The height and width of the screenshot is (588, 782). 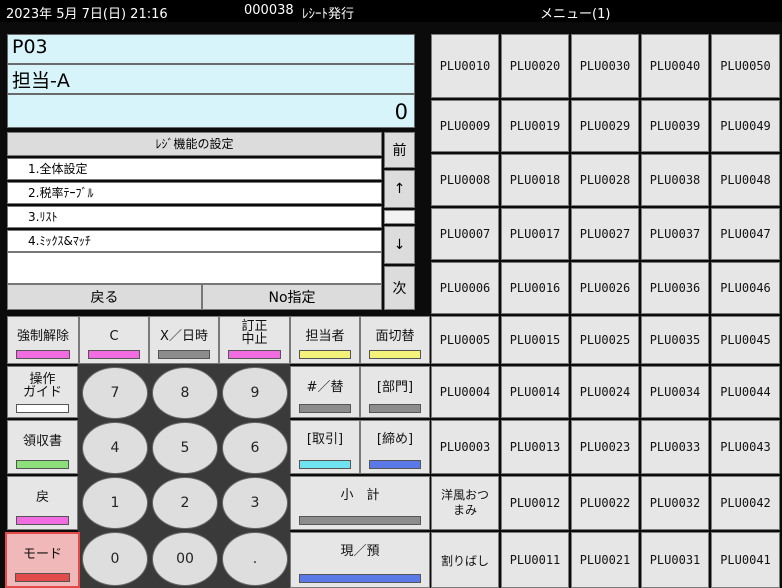 What do you see at coordinates (465, 503) in the screenshot?
I see `plu-key-r9-c1: 洋風おつまみ` at bounding box center [465, 503].